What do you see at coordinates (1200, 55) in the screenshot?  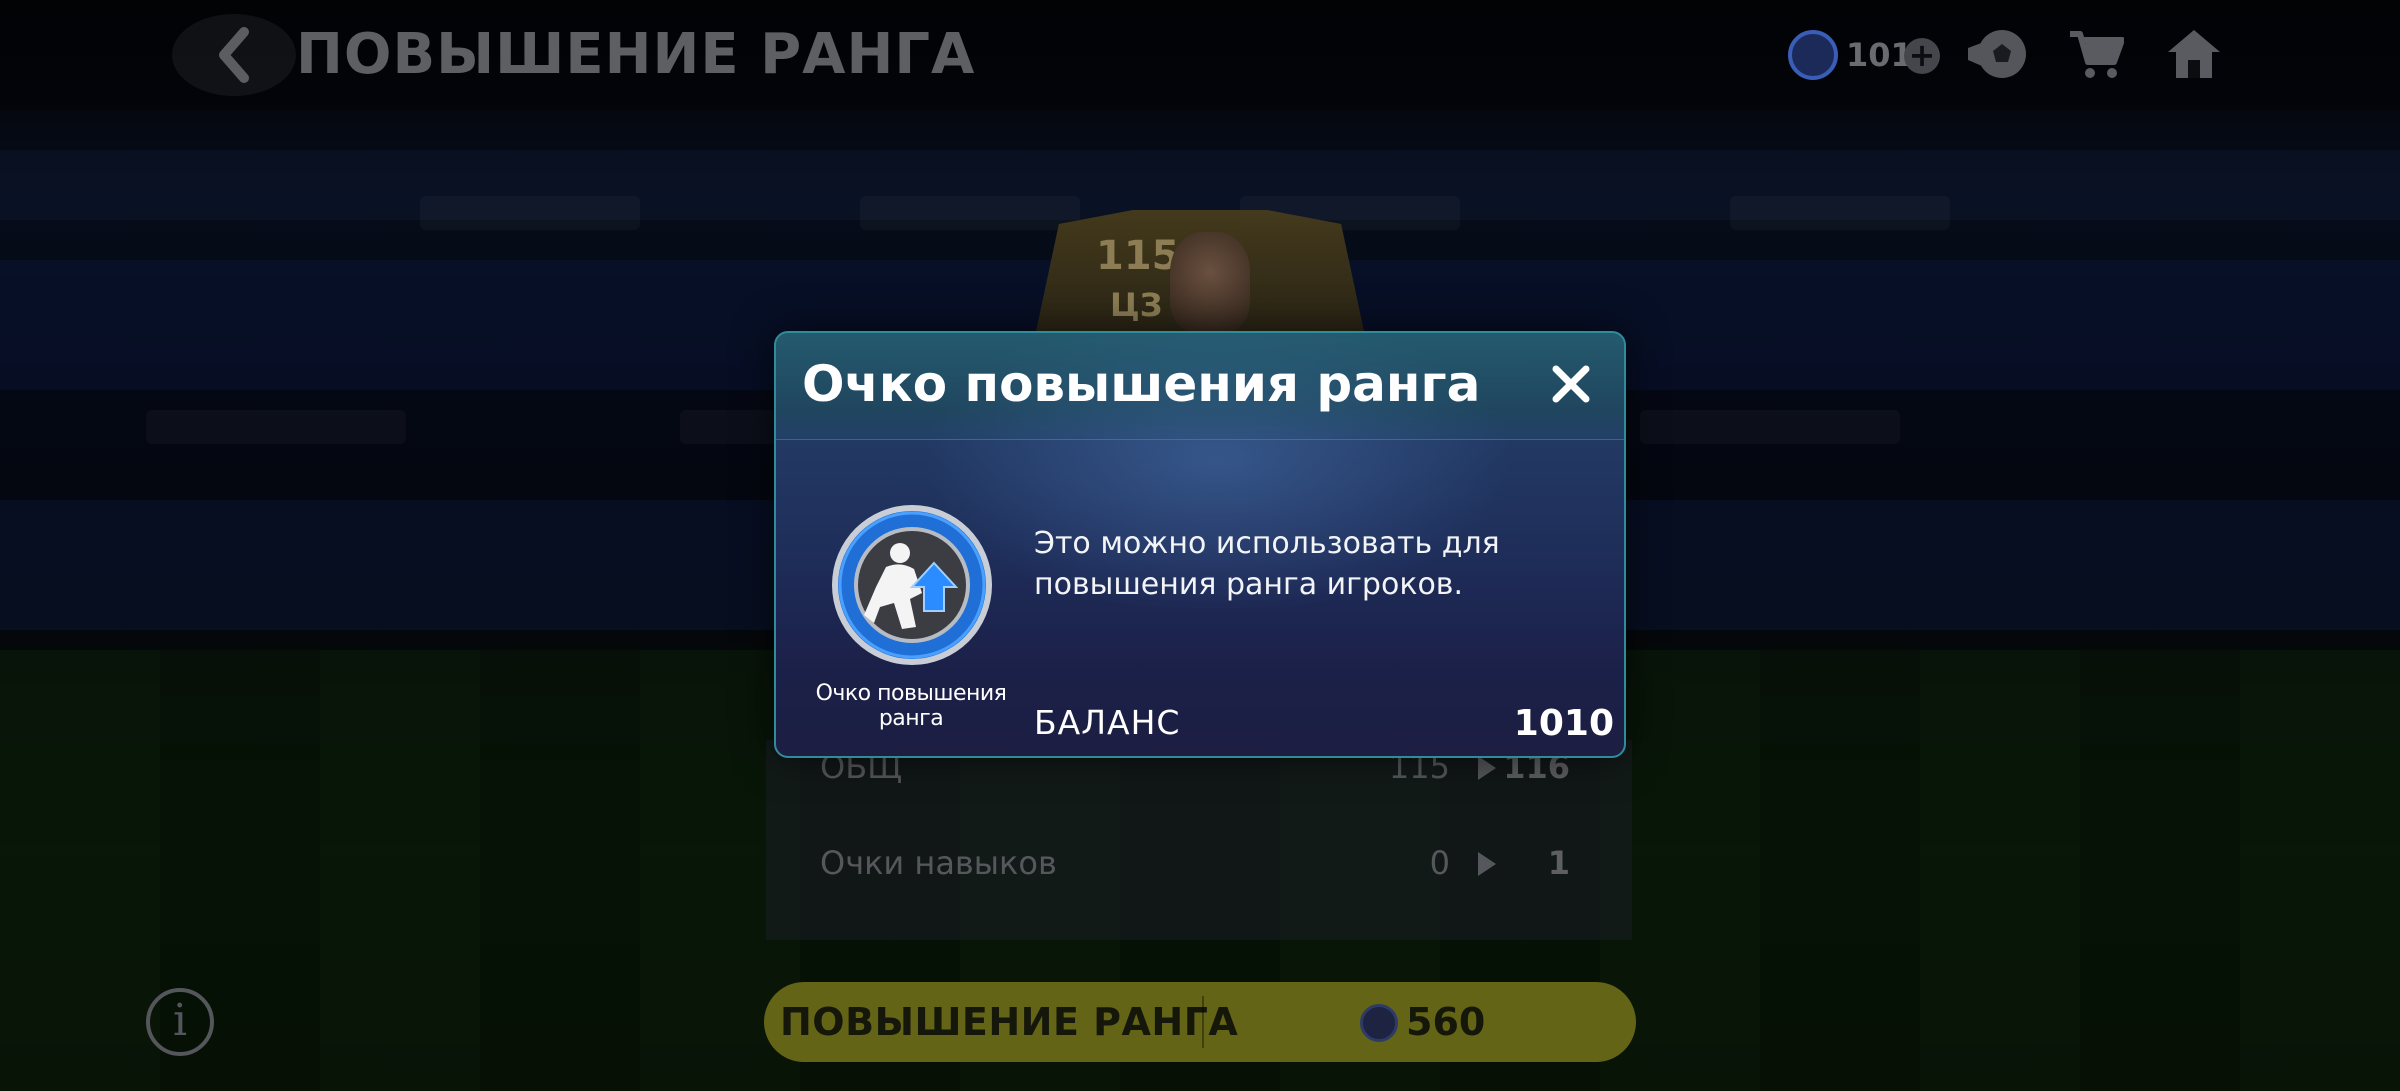 I see `top-bar: ПОВЫШЕНИЕ РАНГА 1010 +` at bounding box center [1200, 55].